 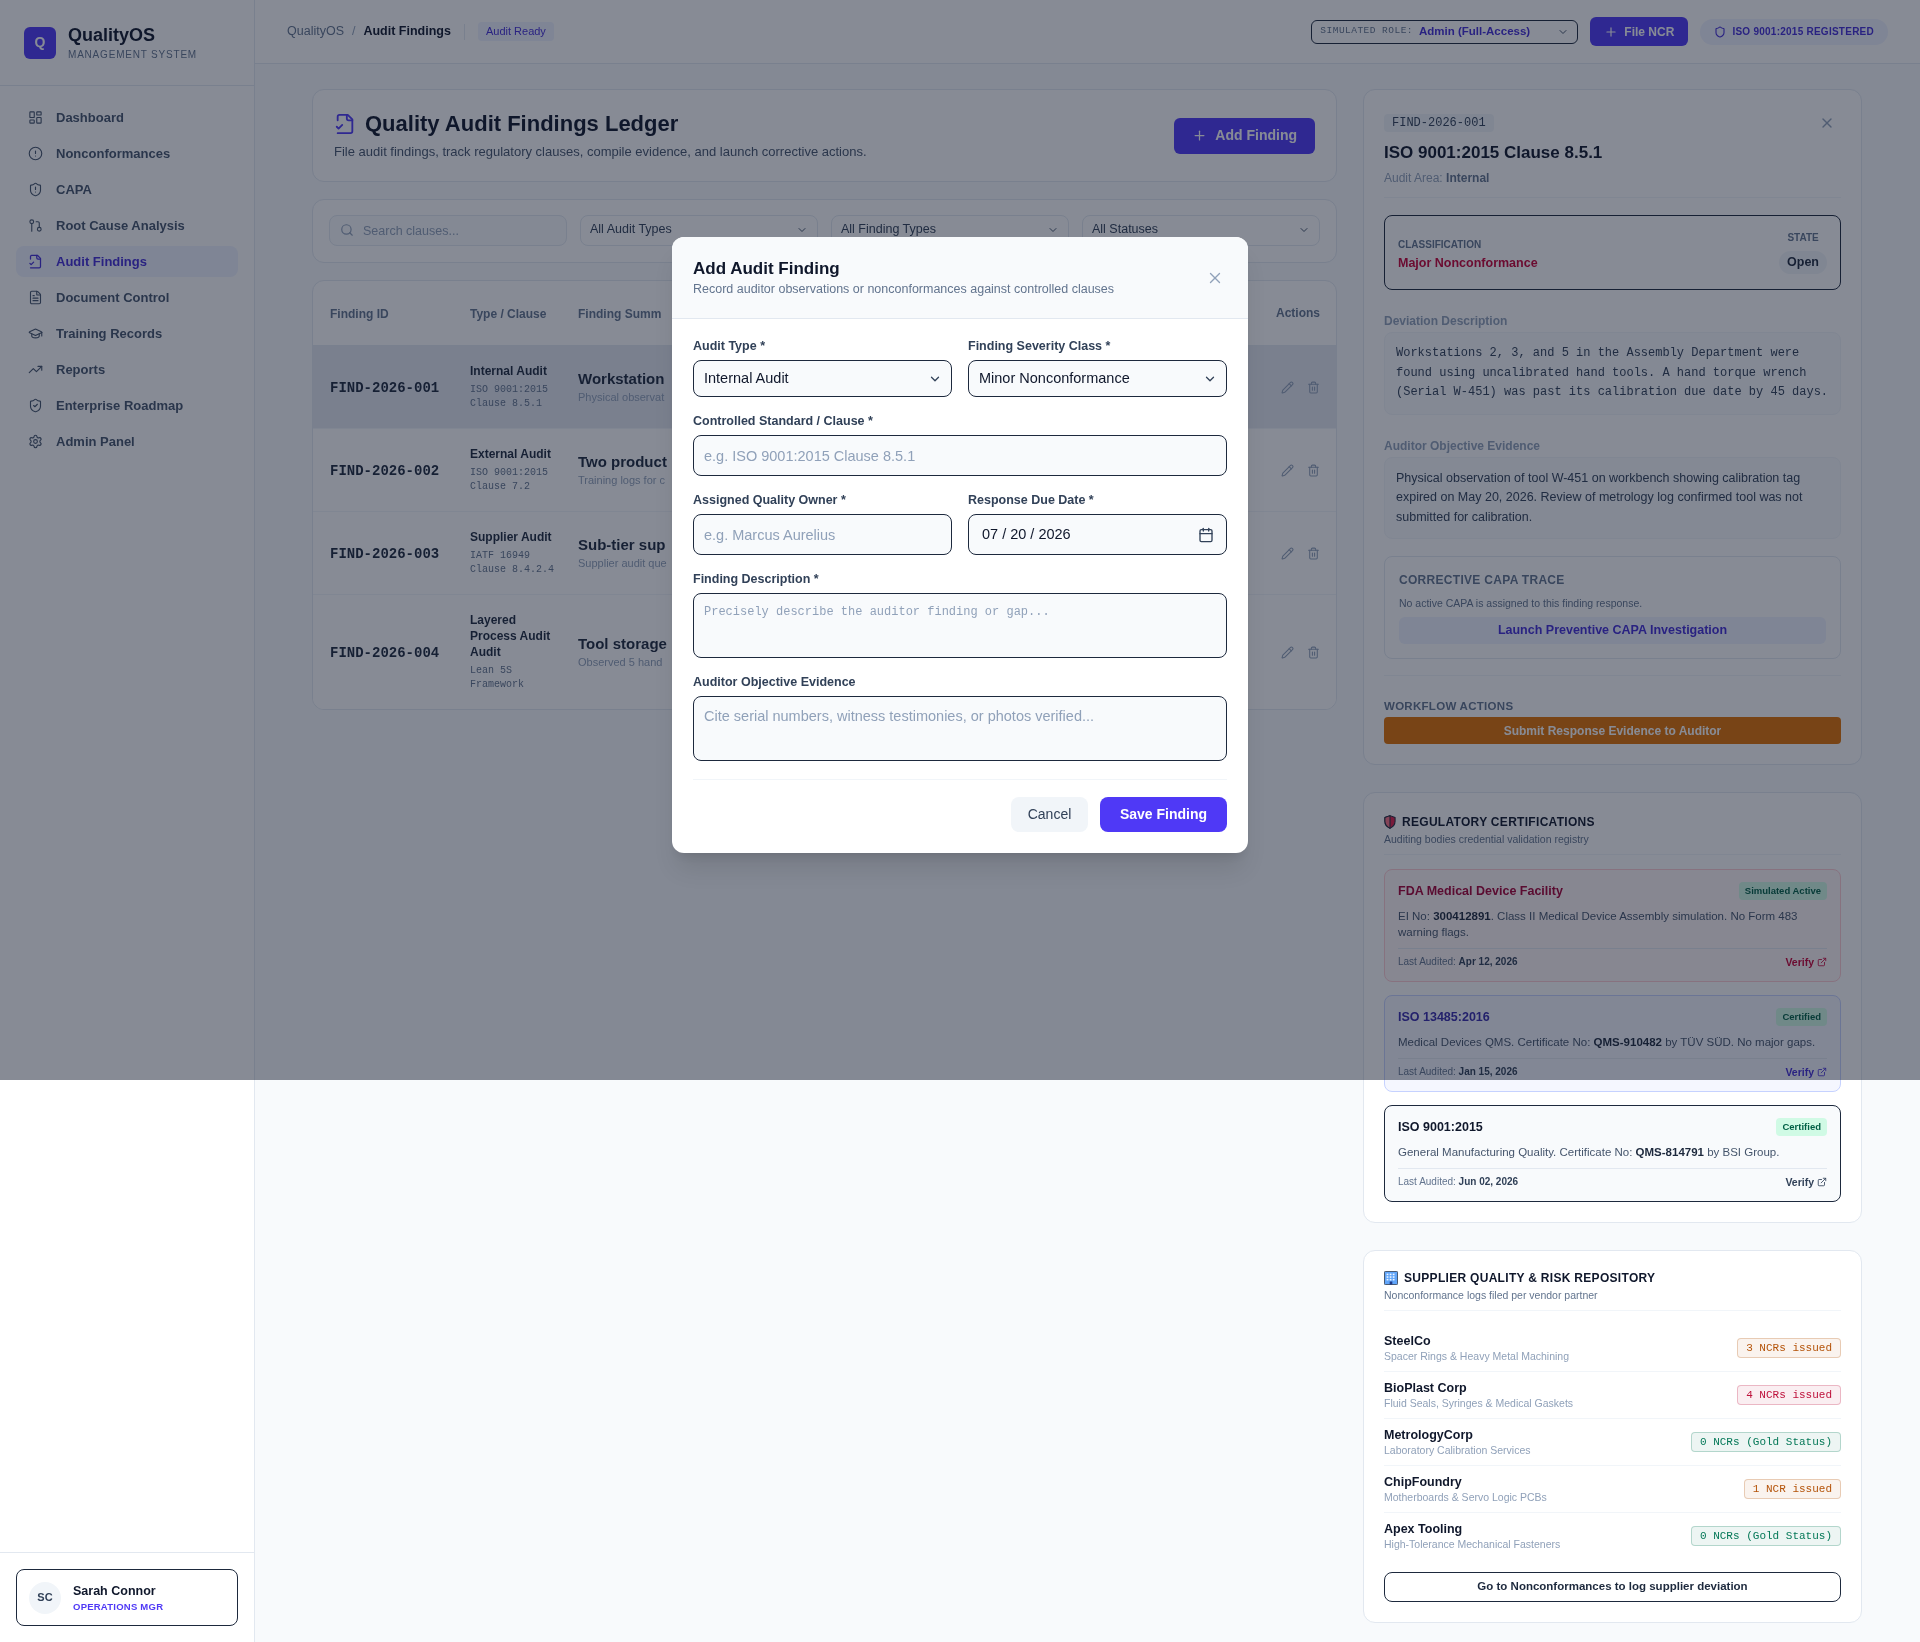 I want to click on modal-title: Add Audit Finding, so click(x=767, y=269).